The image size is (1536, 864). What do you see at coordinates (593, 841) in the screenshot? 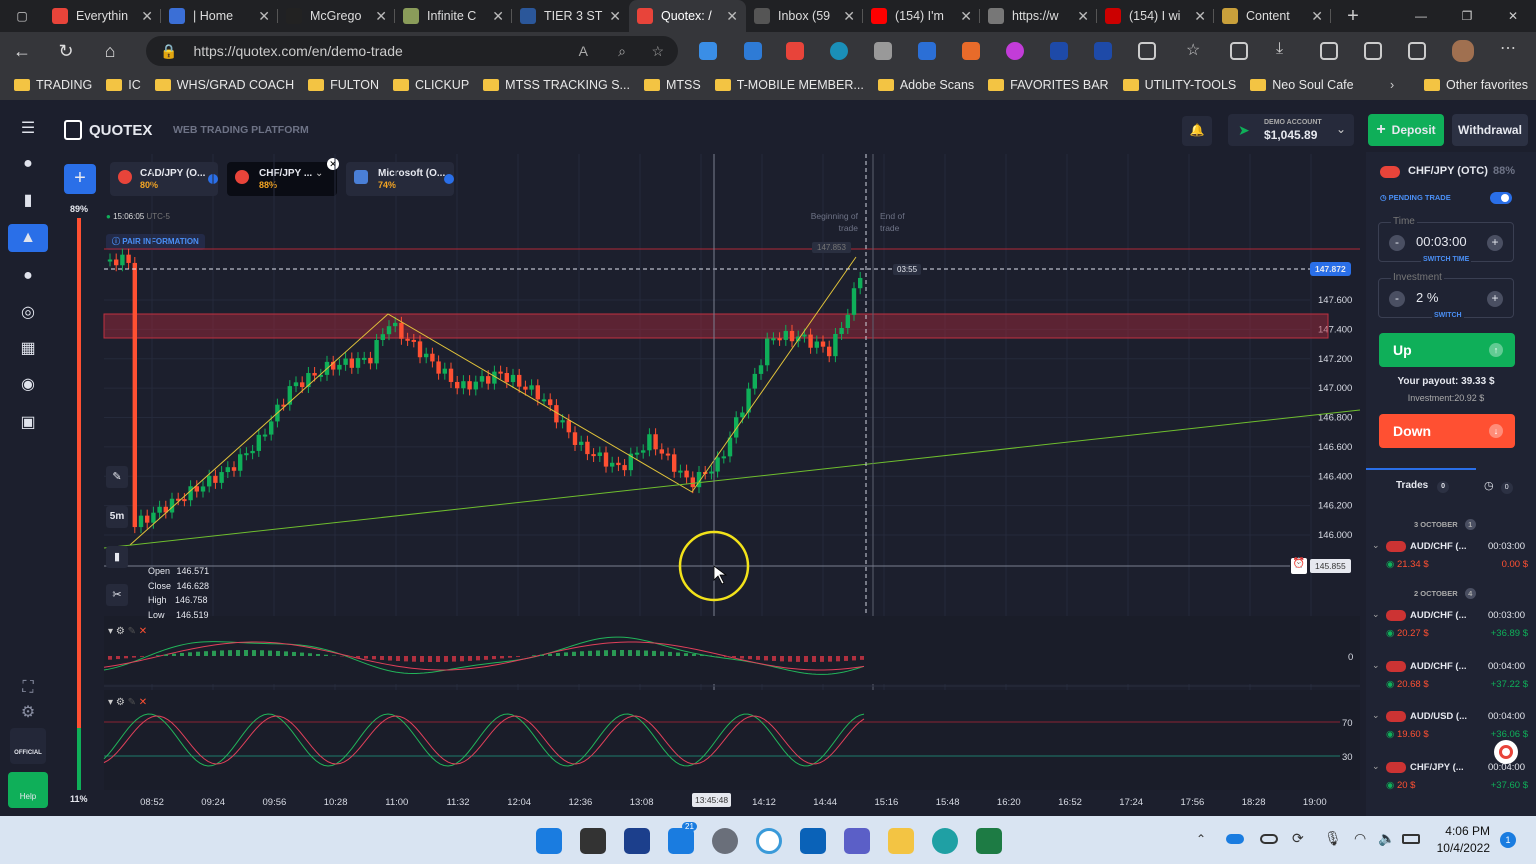
I see `task-view-icon` at bounding box center [593, 841].